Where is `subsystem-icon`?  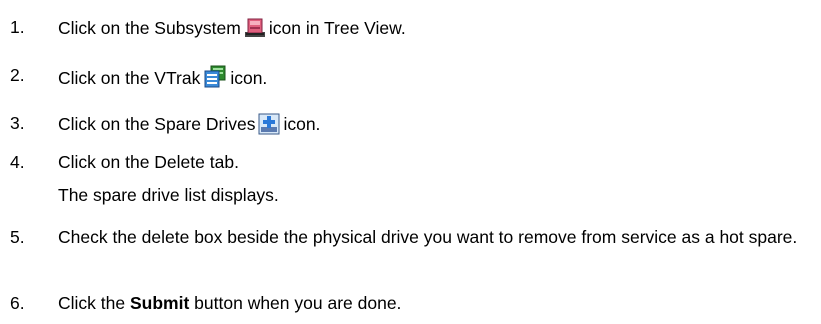 subsystem-icon is located at coordinates (255, 30).